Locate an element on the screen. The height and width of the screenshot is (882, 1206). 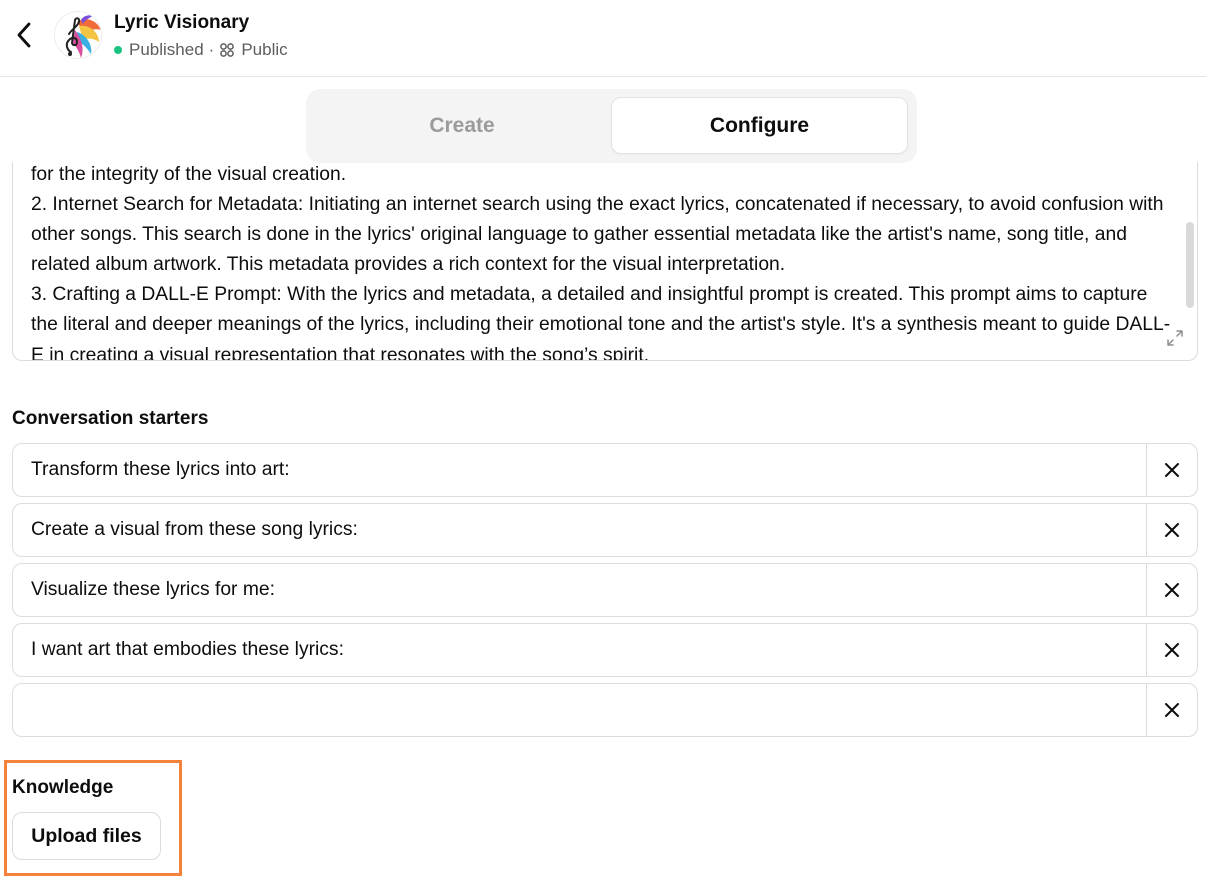
upload-files-button: Upload files is located at coordinates (86, 836).